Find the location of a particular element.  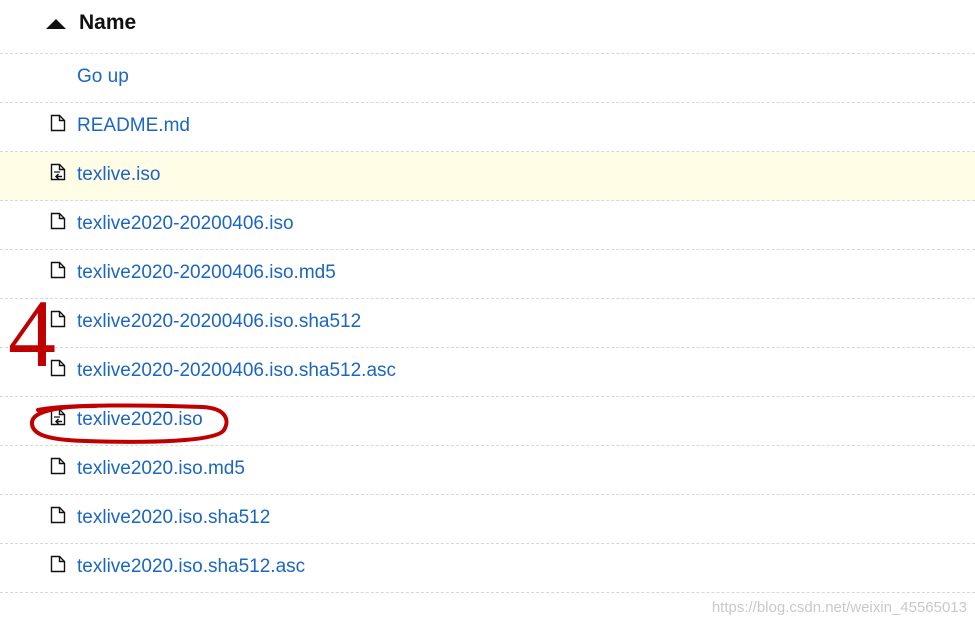

list-item: texlive2020.iso.md5 is located at coordinates (487, 470).